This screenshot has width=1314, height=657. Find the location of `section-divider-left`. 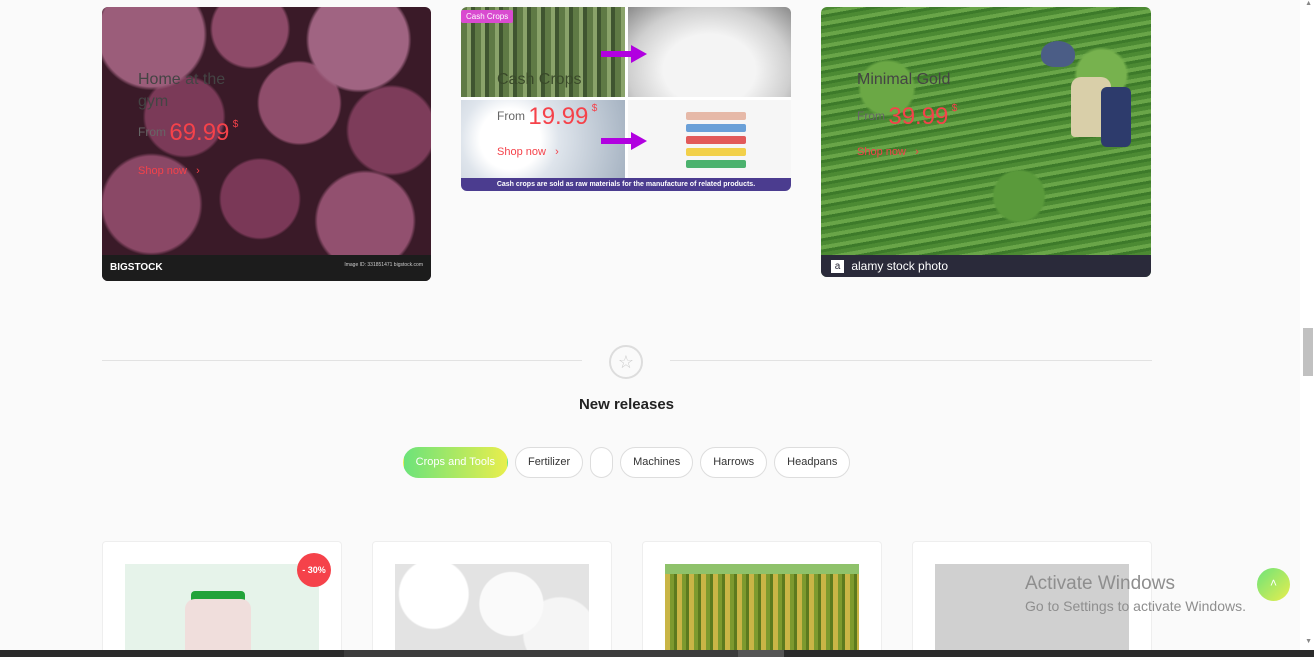

section-divider-left is located at coordinates (342, 360).